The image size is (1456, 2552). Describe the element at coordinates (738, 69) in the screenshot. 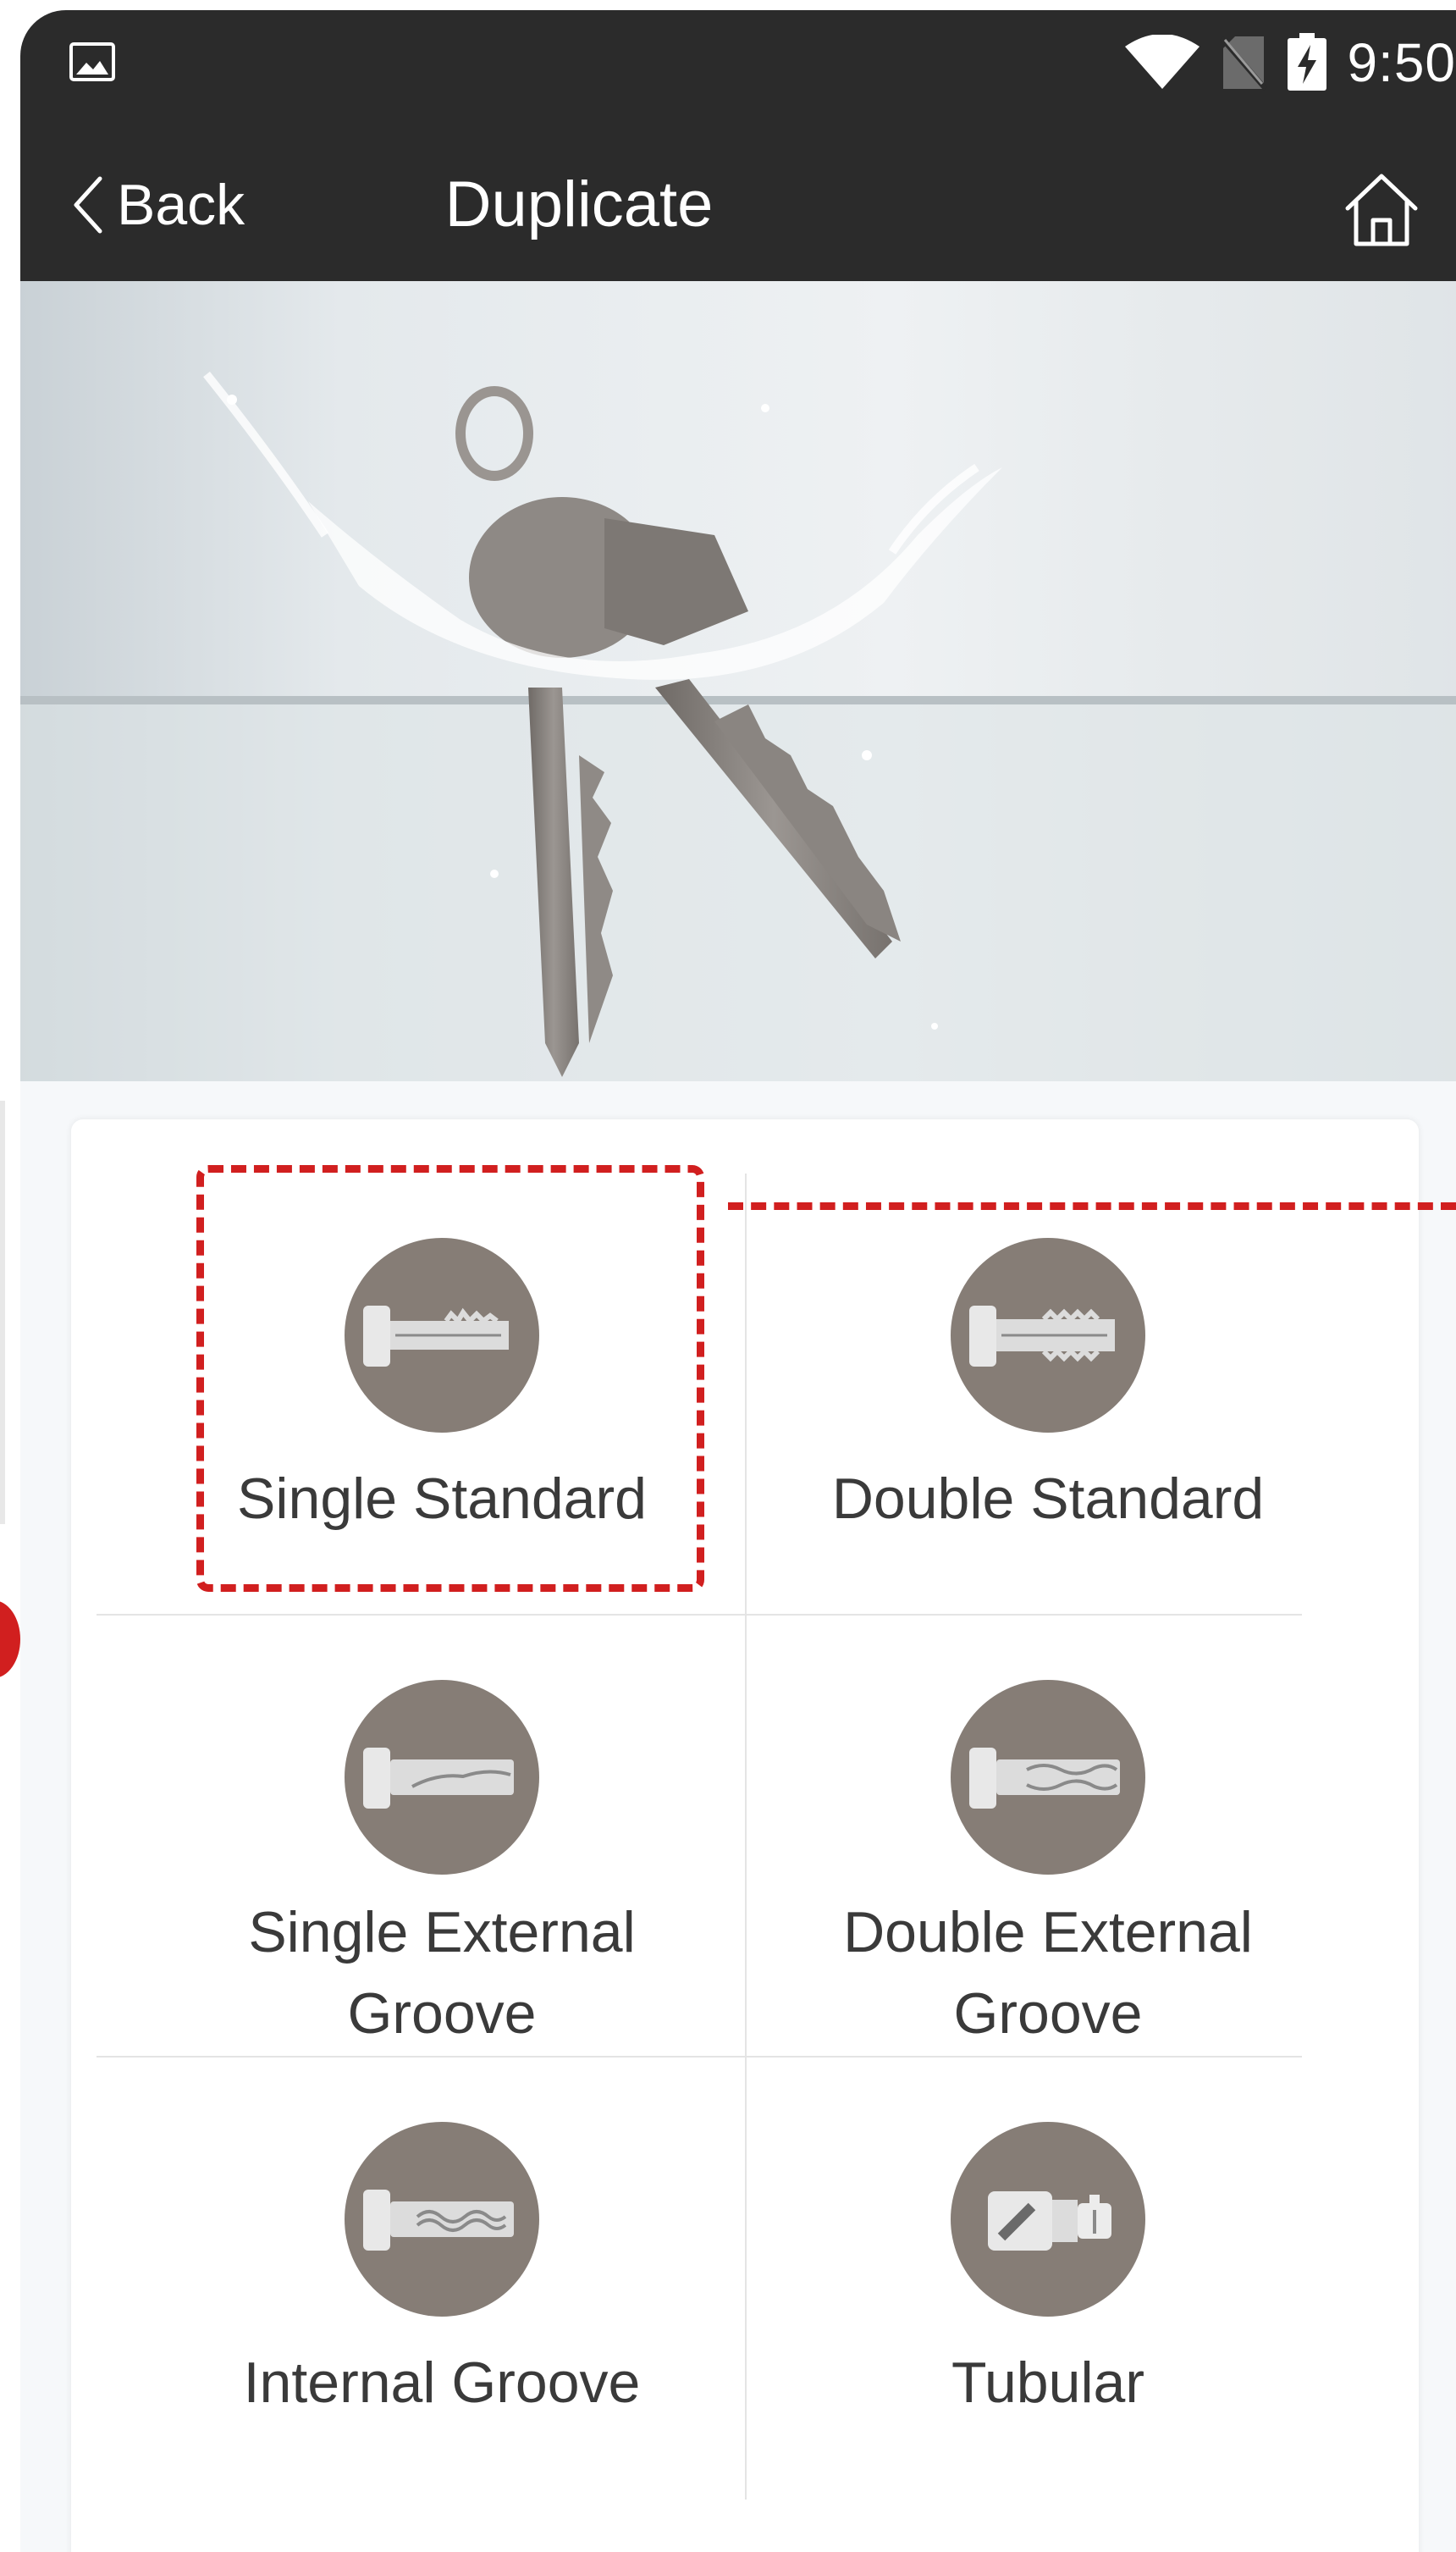

I see `status-bar: 9:50` at that location.